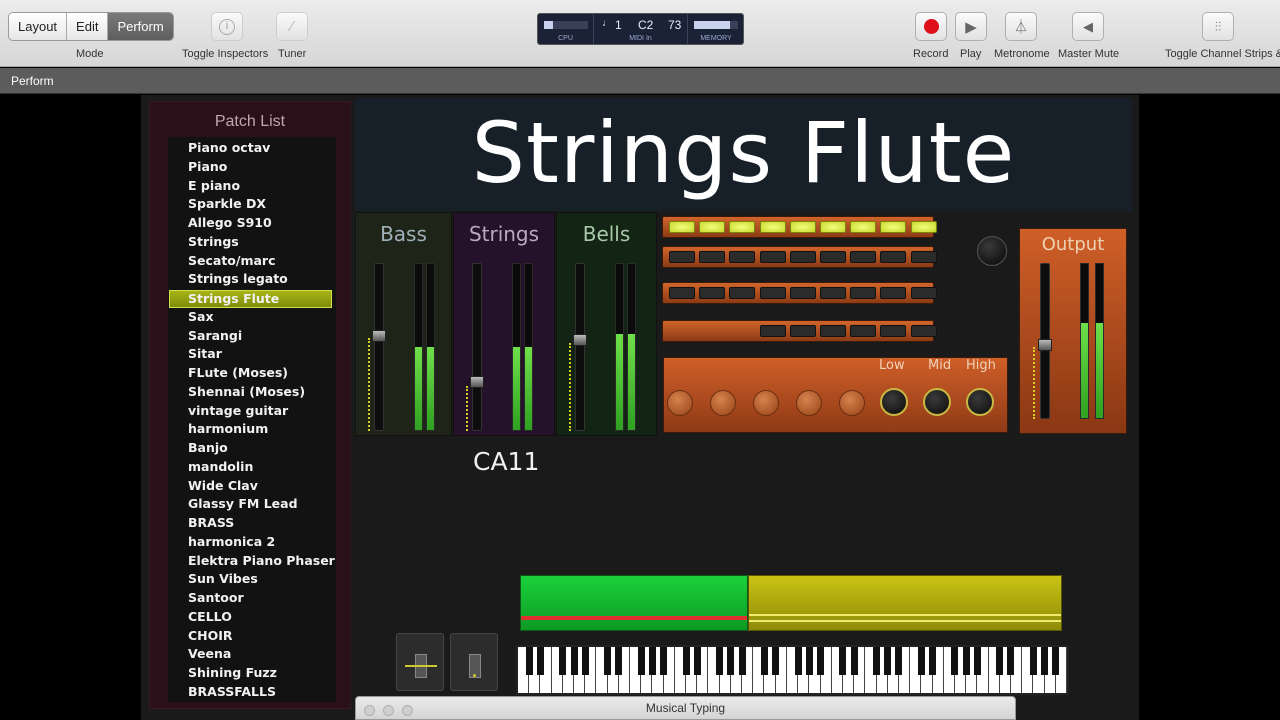  Describe the element at coordinates (246, 391) in the screenshot. I see `patch-list-item: Shennai (Moses)` at that location.